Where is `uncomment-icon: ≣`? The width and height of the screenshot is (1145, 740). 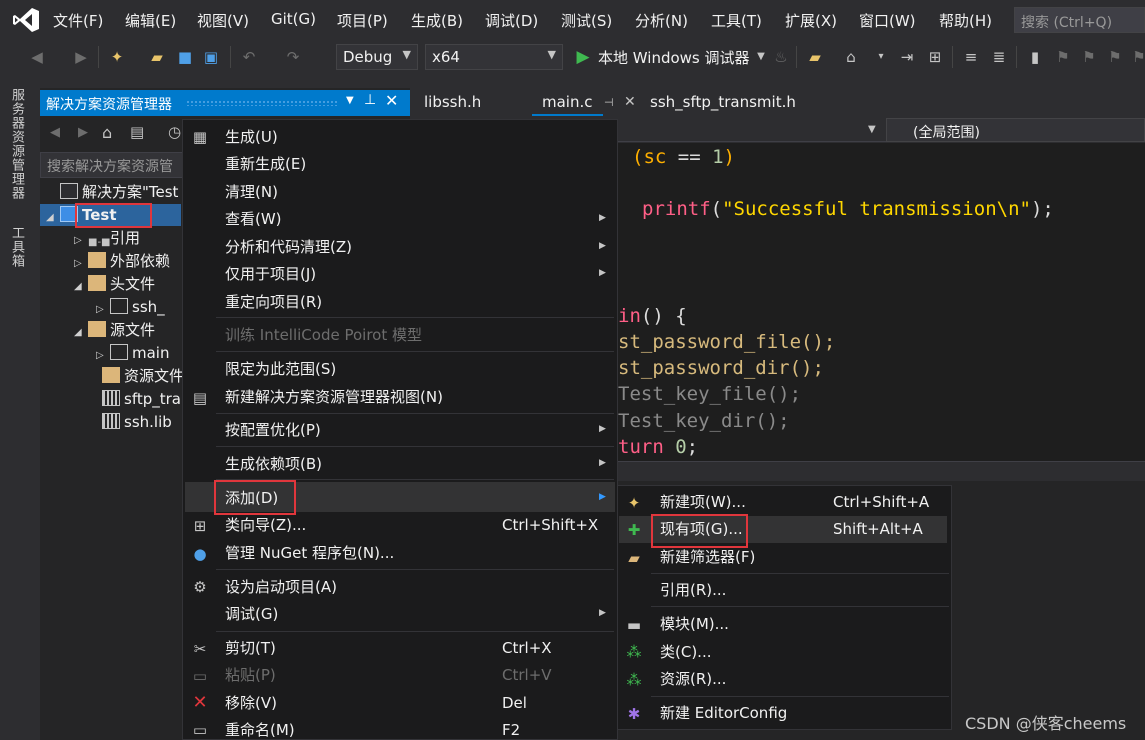
uncomment-icon: ≣ is located at coordinates (999, 57).